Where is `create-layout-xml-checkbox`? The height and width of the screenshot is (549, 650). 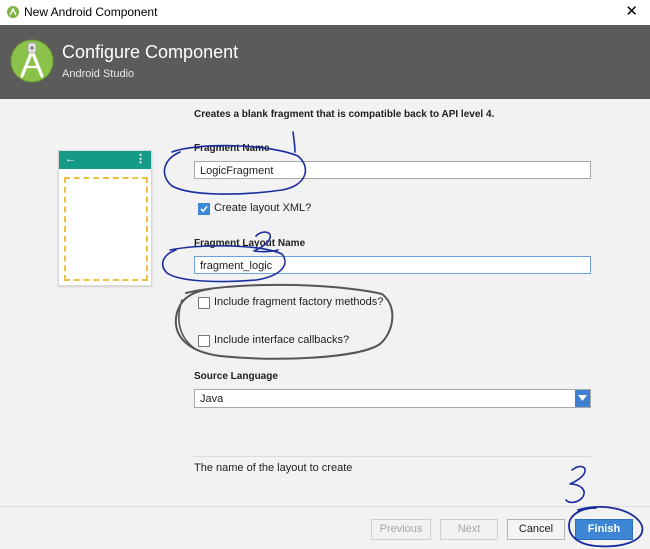 create-layout-xml-checkbox is located at coordinates (204, 209).